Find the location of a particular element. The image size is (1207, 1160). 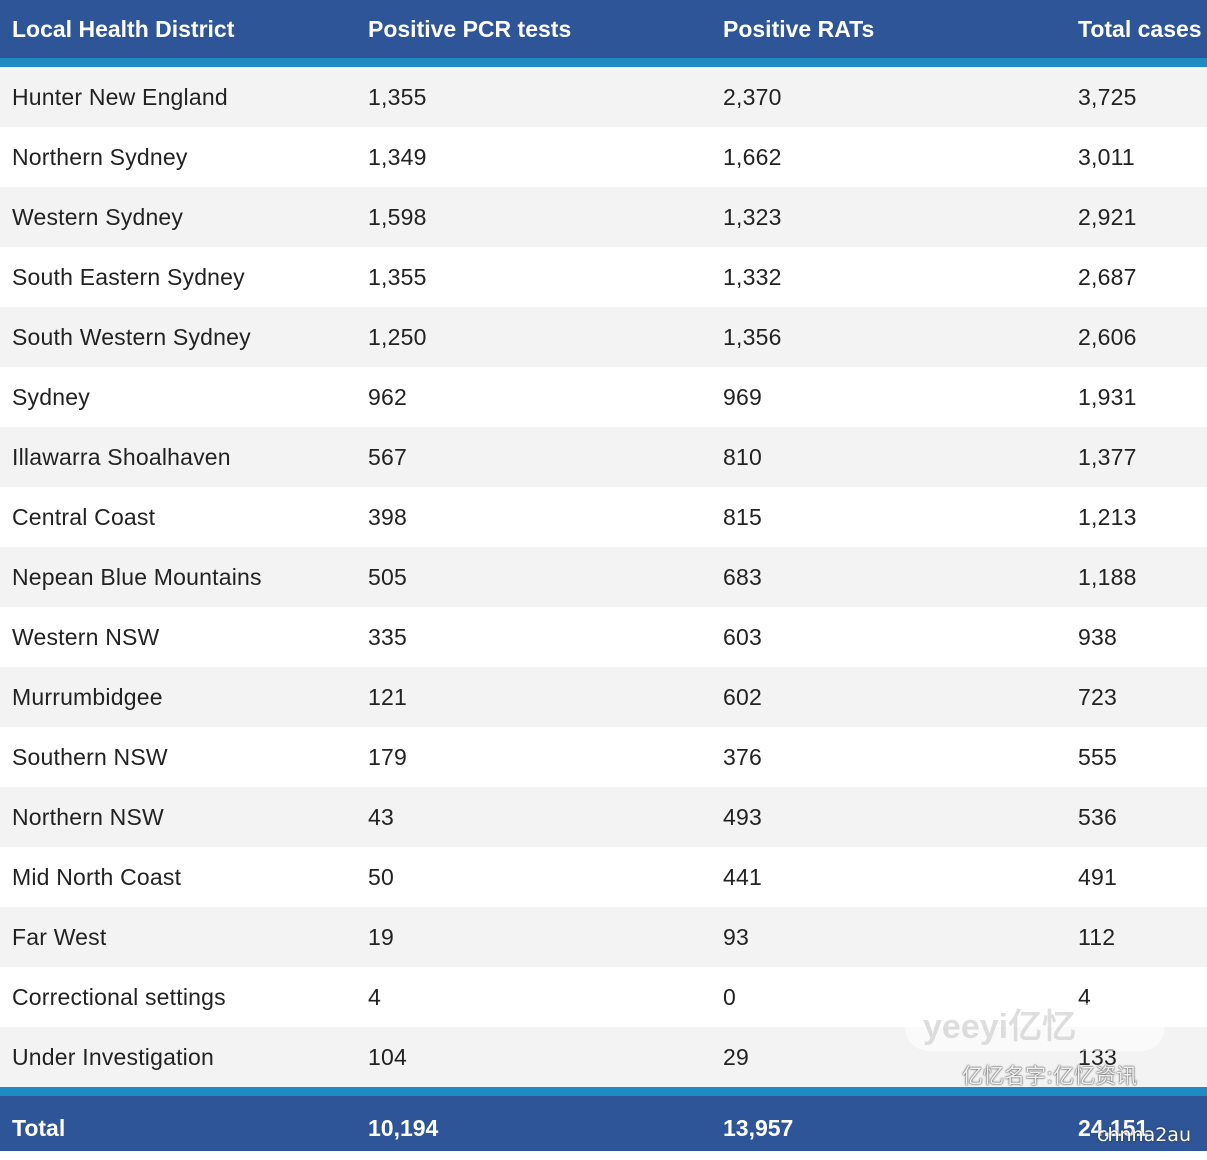

cell-pcr: 1,250 is located at coordinates (397, 337).